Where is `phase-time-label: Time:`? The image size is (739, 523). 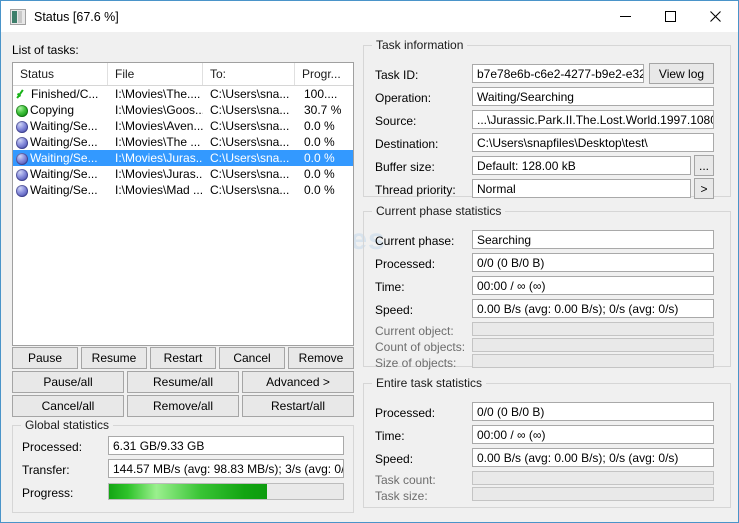 phase-time-label: Time: is located at coordinates (390, 287).